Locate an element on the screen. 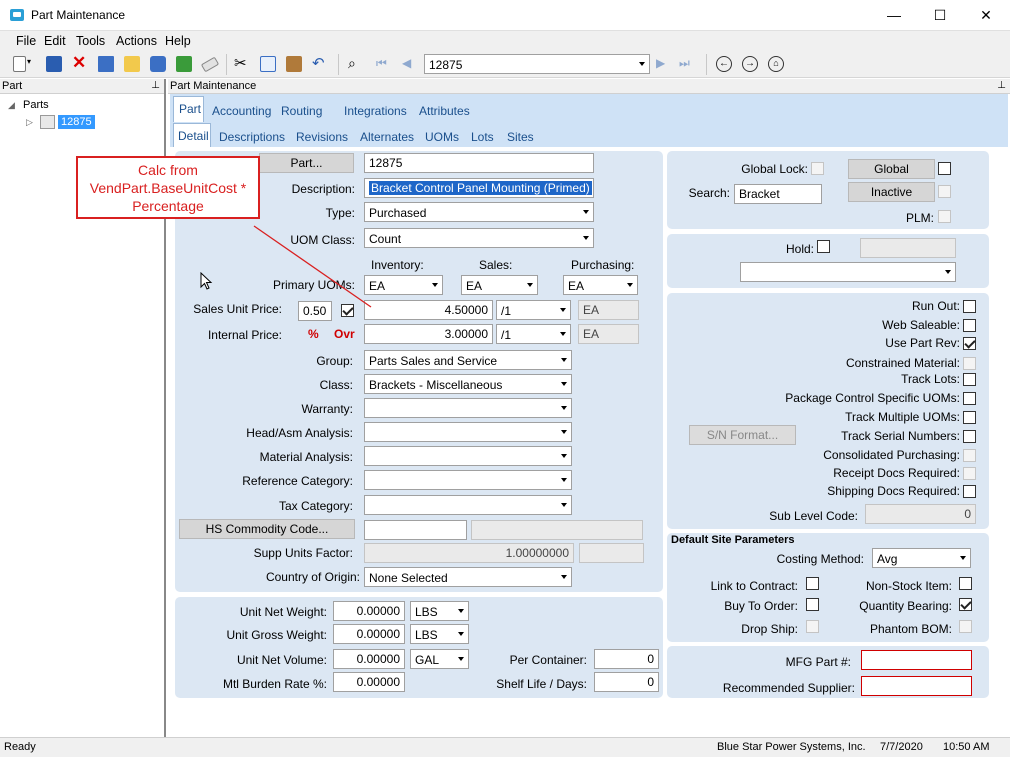 This screenshot has height=757, width=1010. head-asm-select is located at coordinates (468, 432).